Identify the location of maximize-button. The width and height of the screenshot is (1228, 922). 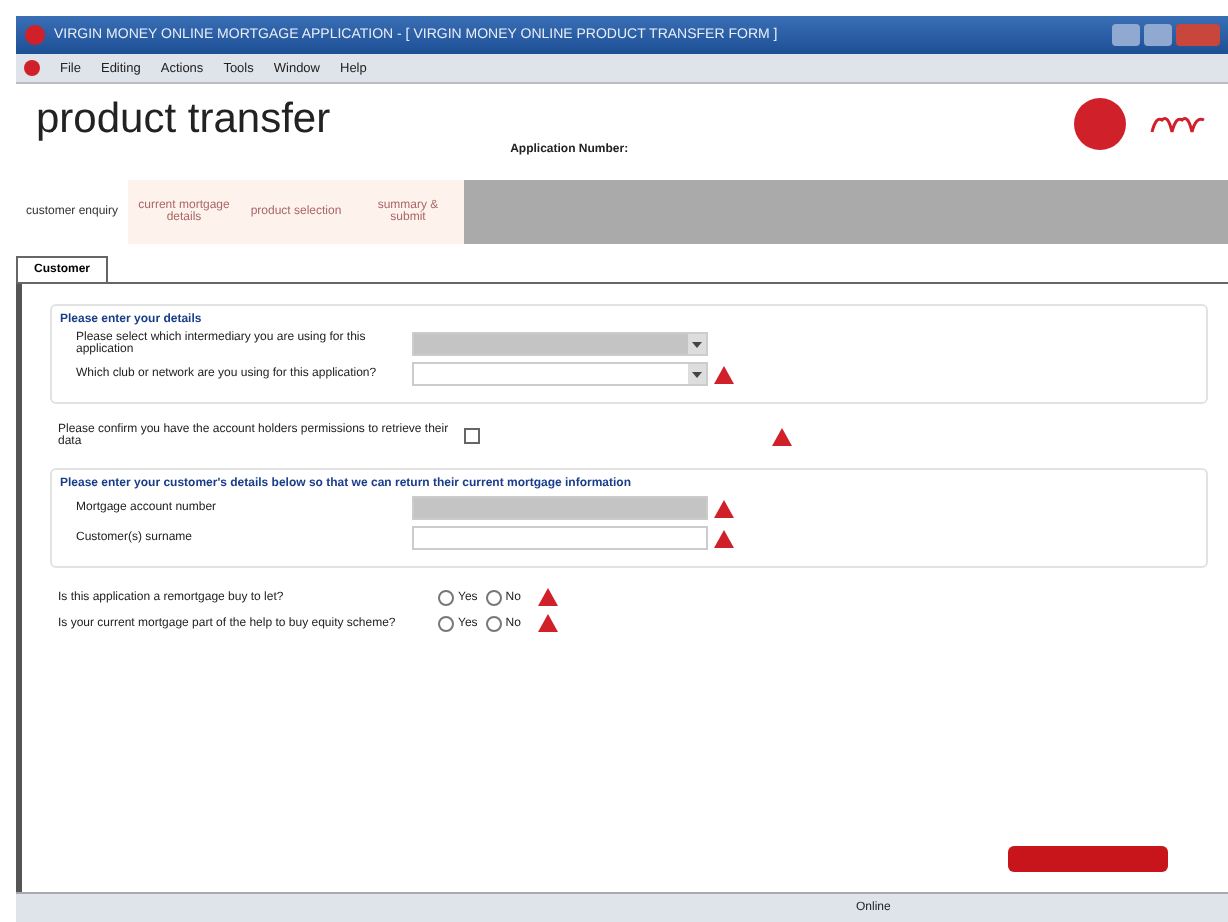
(1158, 35).